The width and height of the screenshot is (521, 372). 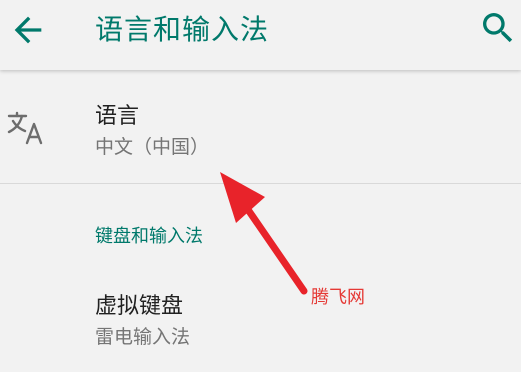 I want to click on virtual-keyboard-title: 虚拟键盘, so click(x=139, y=306).